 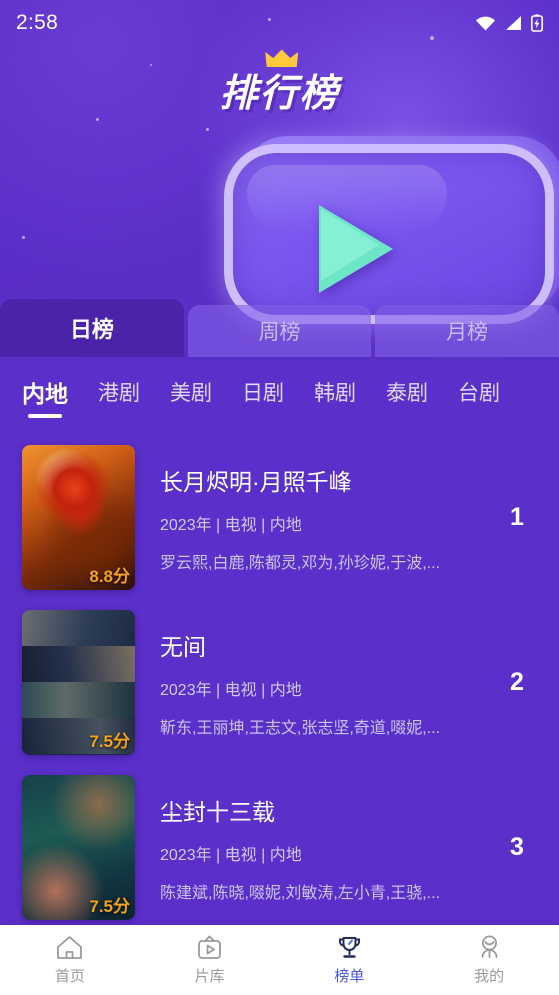 What do you see at coordinates (350, 960) in the screenshot?
I see `nav-item-ranking: 榜单` at bounding box center [350, 960].